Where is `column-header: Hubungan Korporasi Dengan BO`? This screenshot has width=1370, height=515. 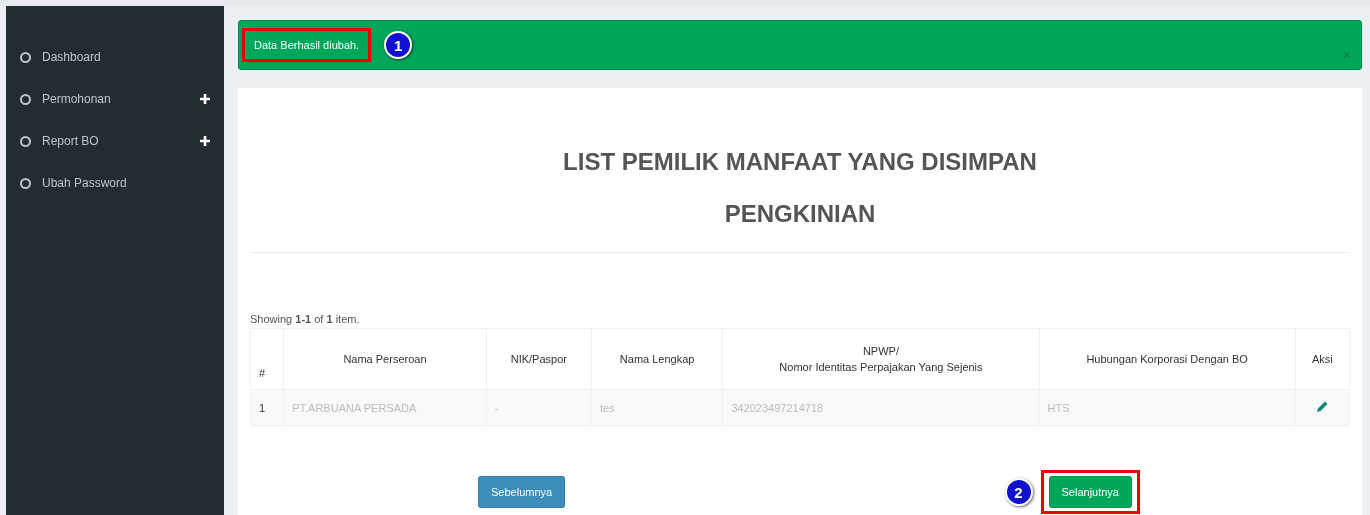
column-header: Hubungan Korporasi Dengan BO is located at coordinates (1167, 359).